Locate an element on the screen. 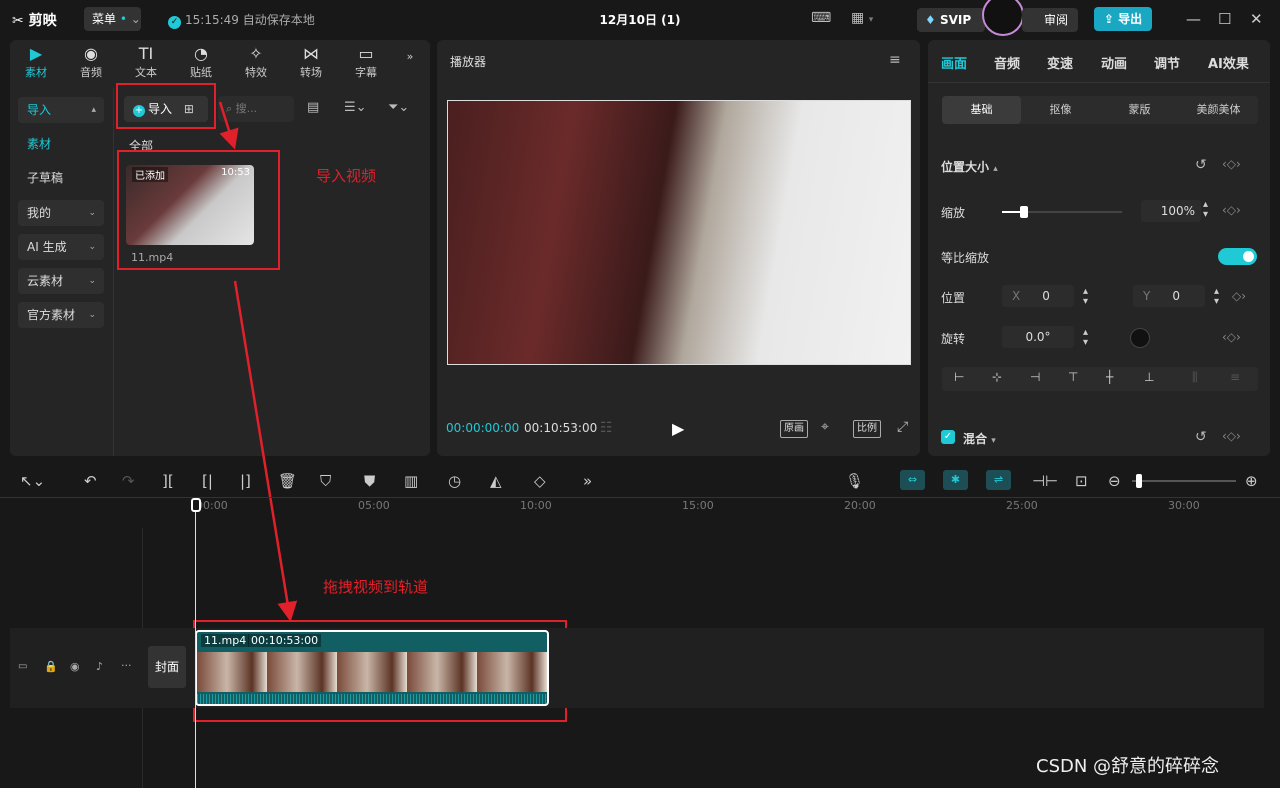 The image size is (1280, 788). align-center-h-icon: ⊹ is located at coordinates (997, 377).